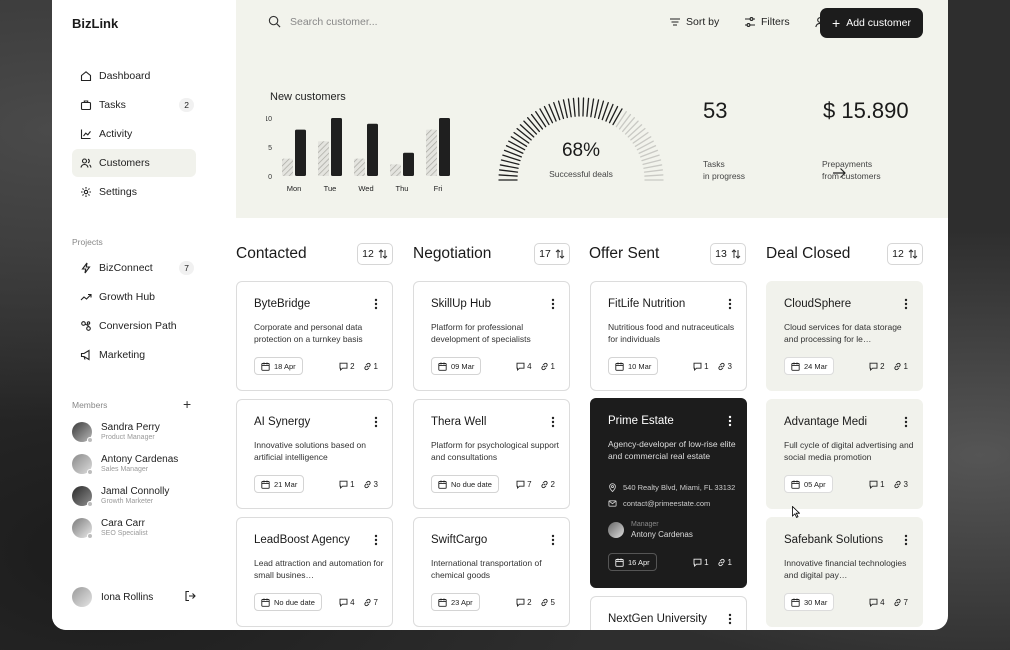 This screenshot has width=1010, height=650. What do you see at coordinates (552, 254) in the screenshot?
I see `column-count-sort-button: 17` at bounding box center [552, 254].